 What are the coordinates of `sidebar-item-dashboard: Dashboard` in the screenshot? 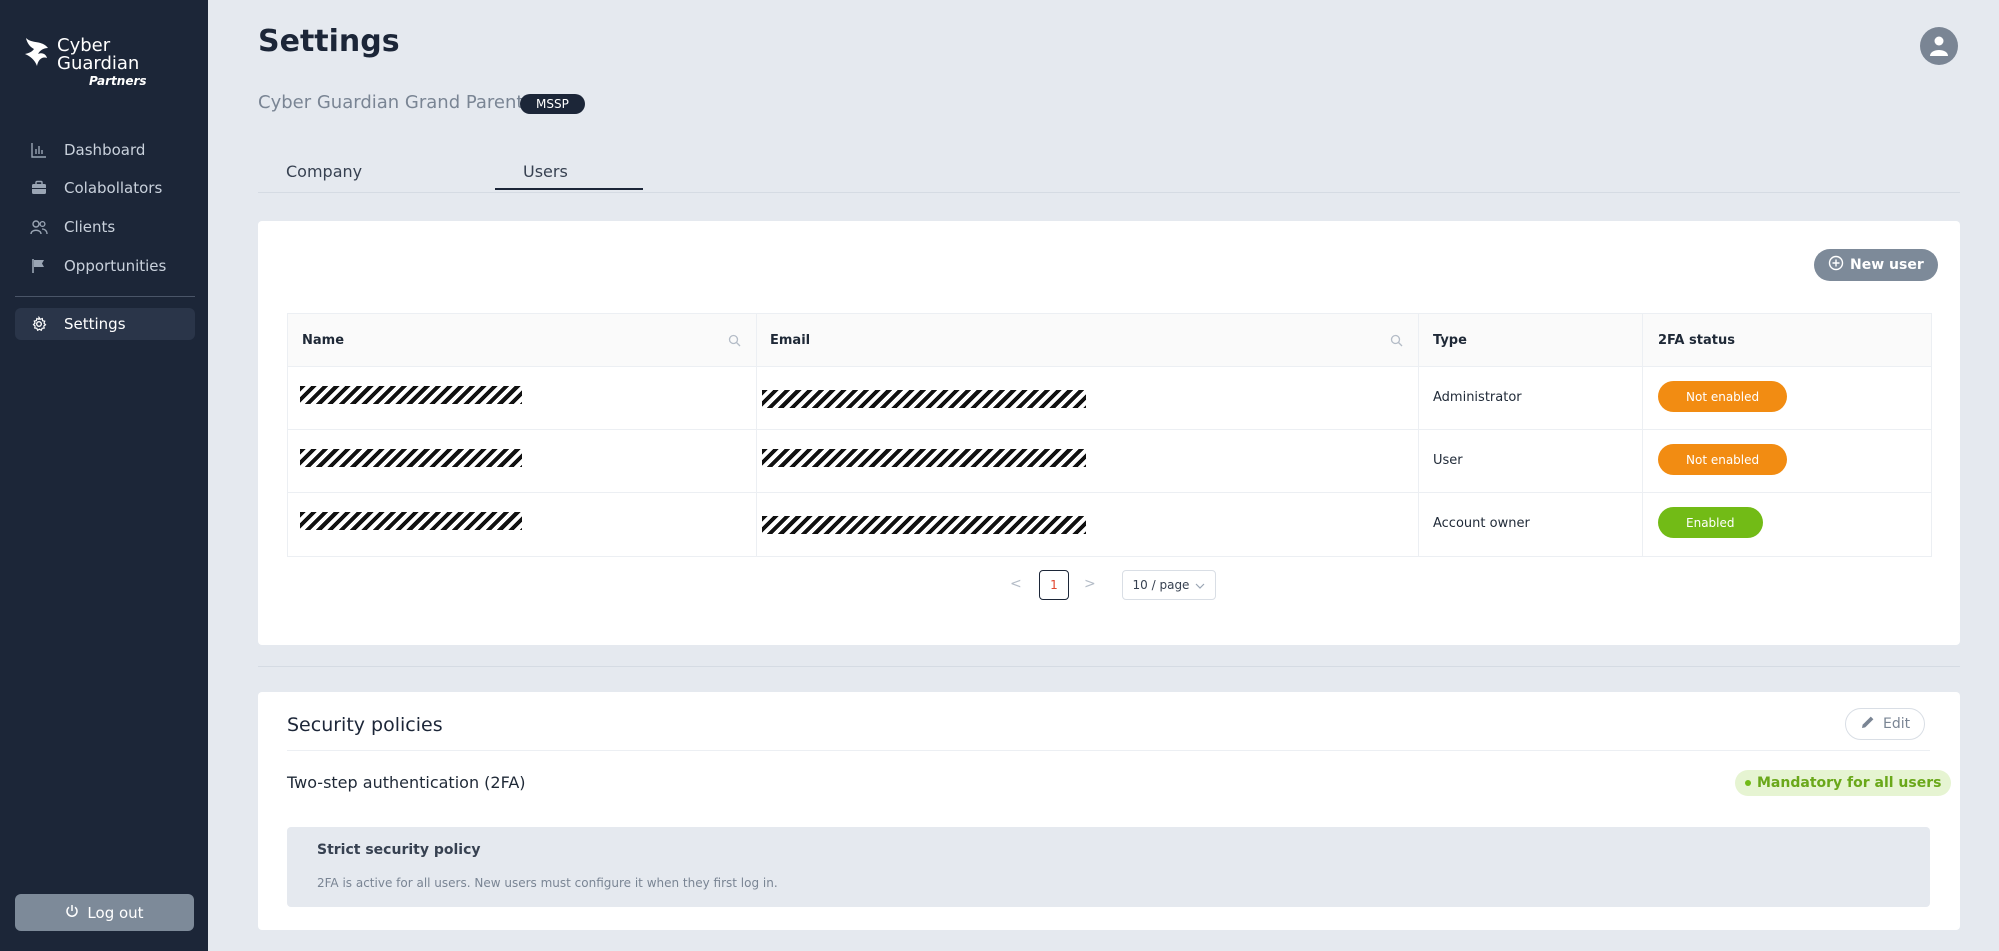 It's located at (105, 150).